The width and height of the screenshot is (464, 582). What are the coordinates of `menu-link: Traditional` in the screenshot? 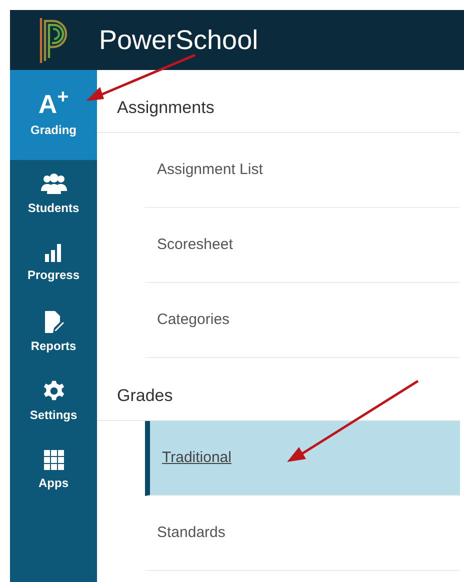 It's located at (302, 458).